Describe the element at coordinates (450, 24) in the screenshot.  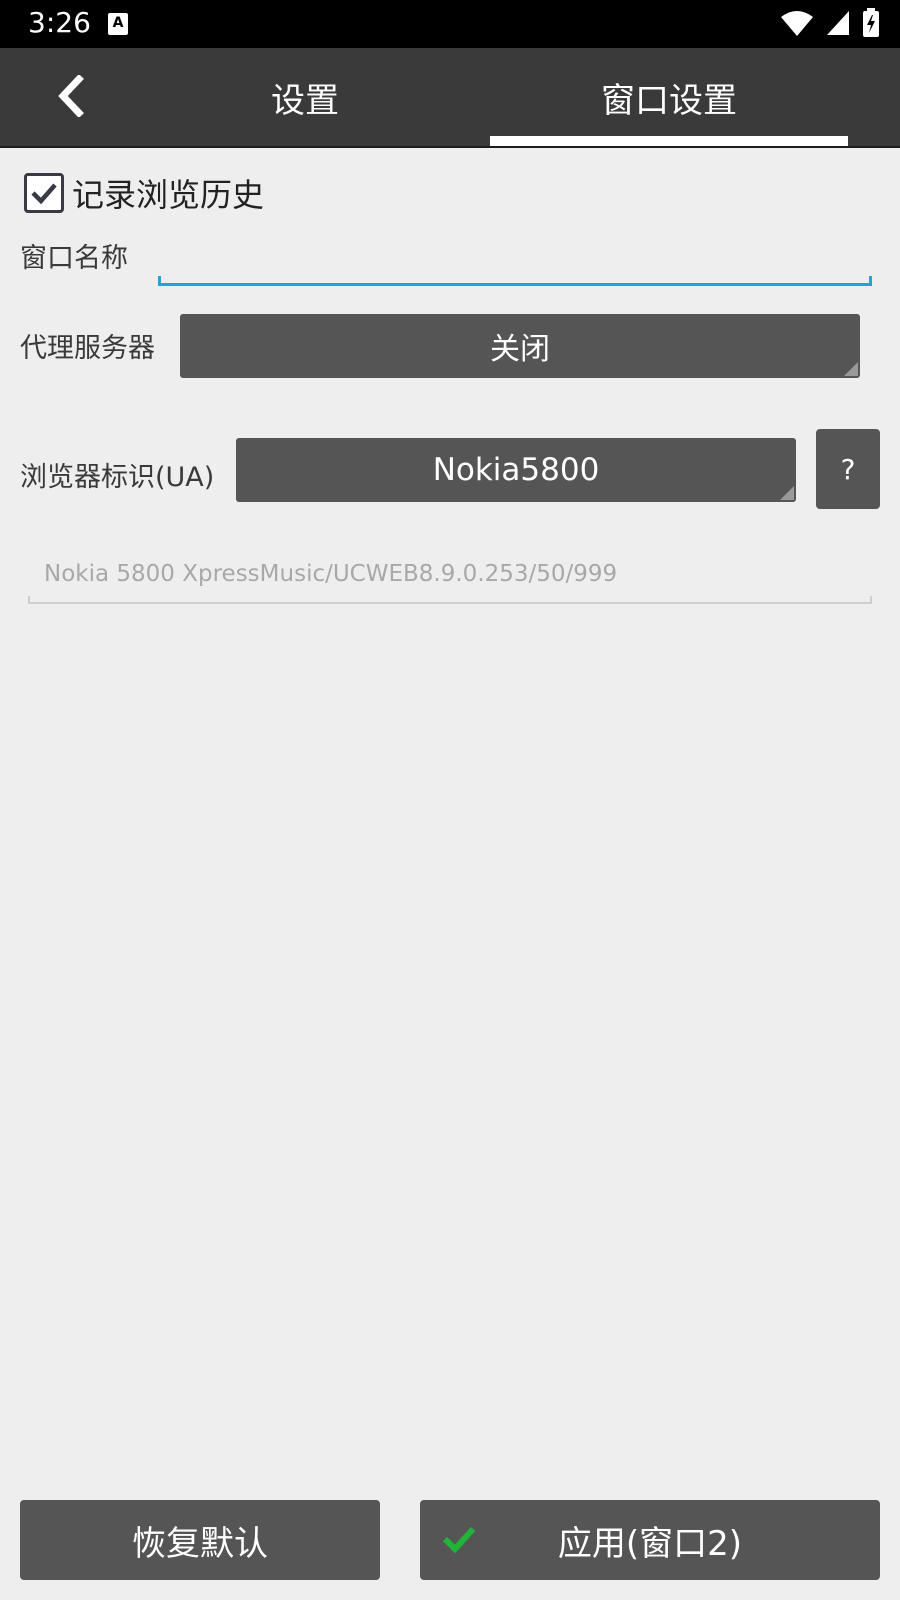
I see `status-bar: 3:26 A` at that location.